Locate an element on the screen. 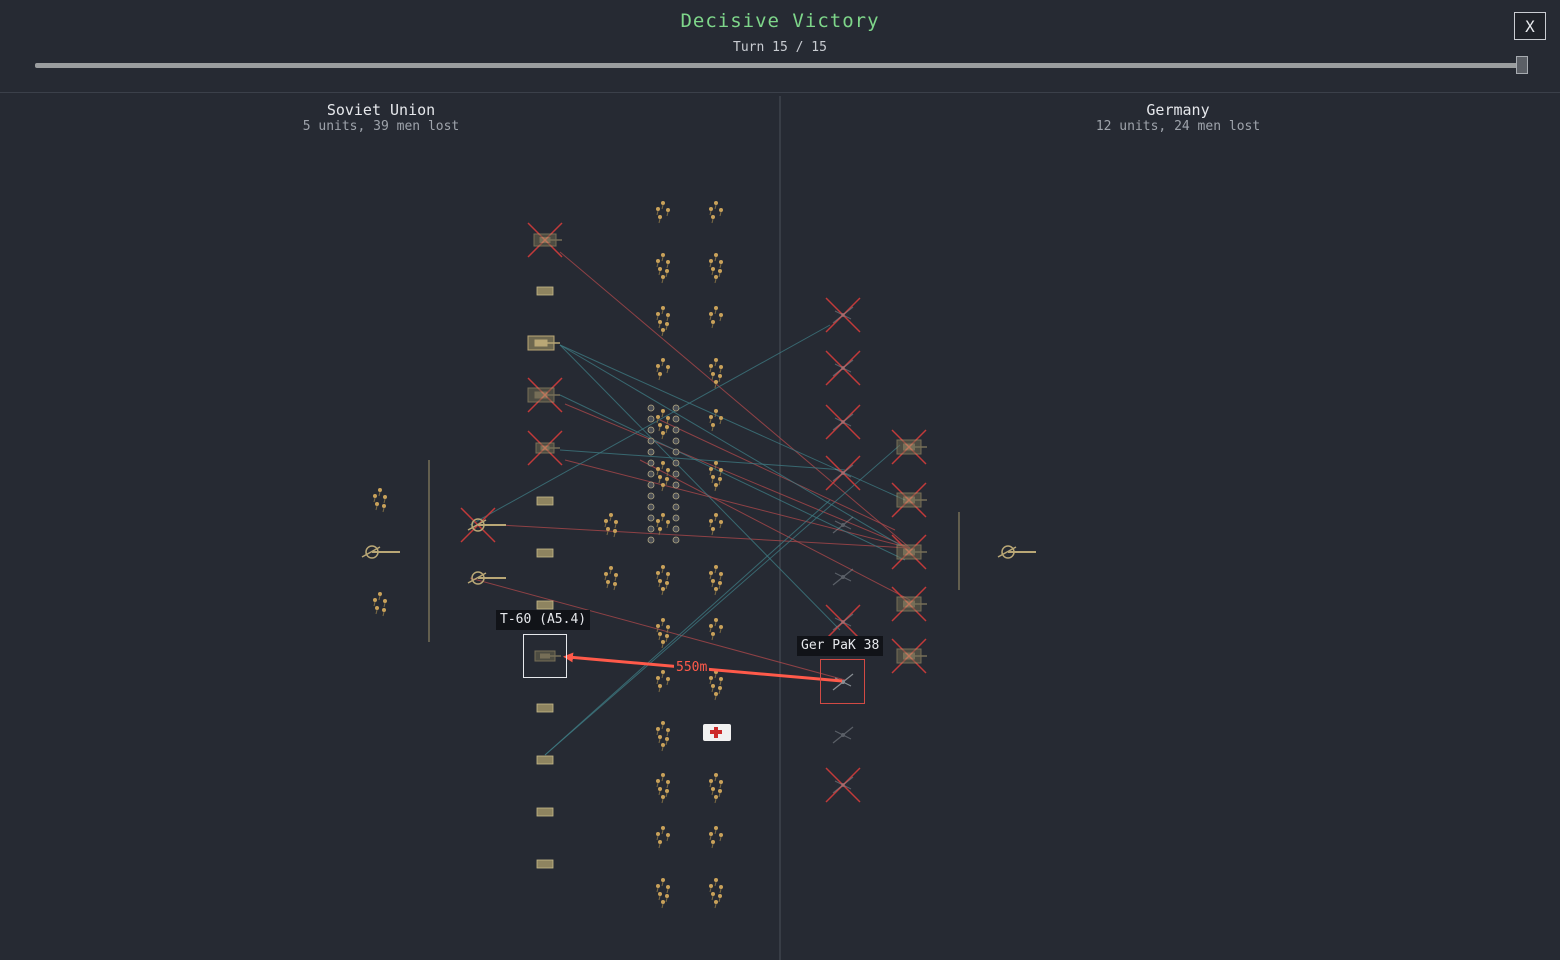 The height and width of the screenshot is (960, 1560). medic-truck-icon is located at coordinates (717, 732).